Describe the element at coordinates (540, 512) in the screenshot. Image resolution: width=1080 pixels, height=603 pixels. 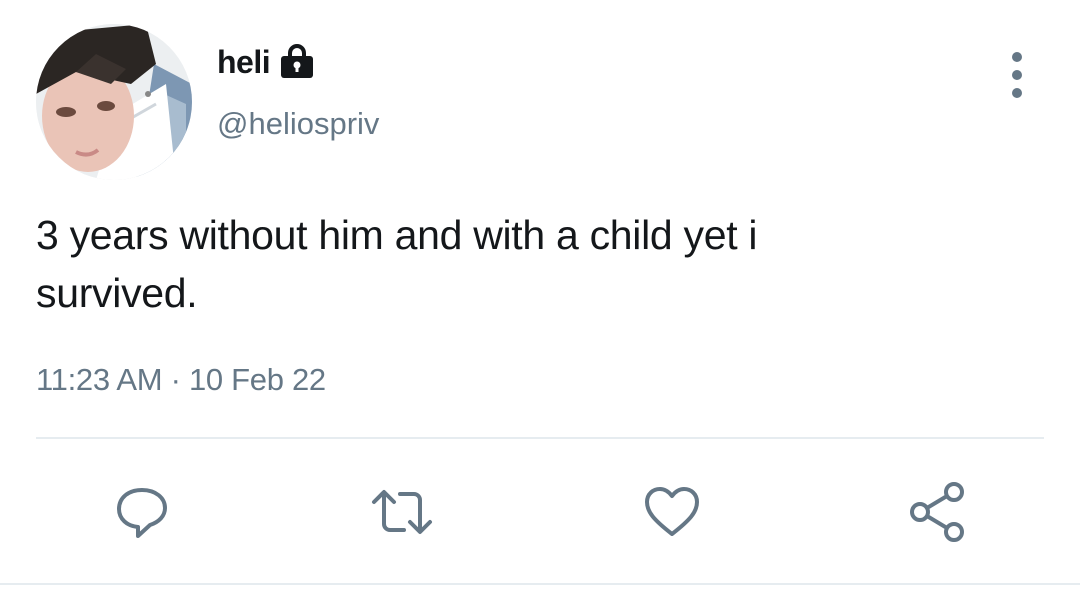
I see `action-bar` at that location.